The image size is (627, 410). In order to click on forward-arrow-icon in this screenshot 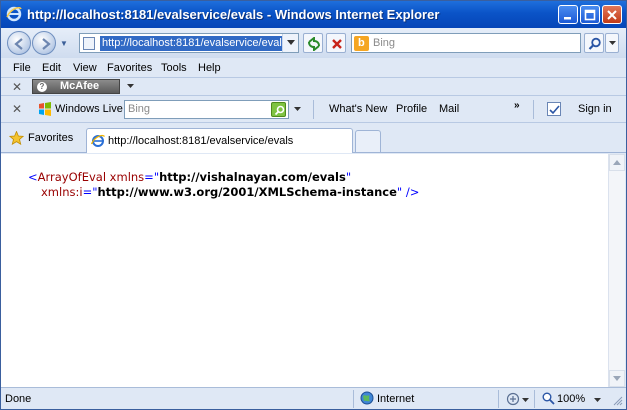, I will do `click(46, 44)`.